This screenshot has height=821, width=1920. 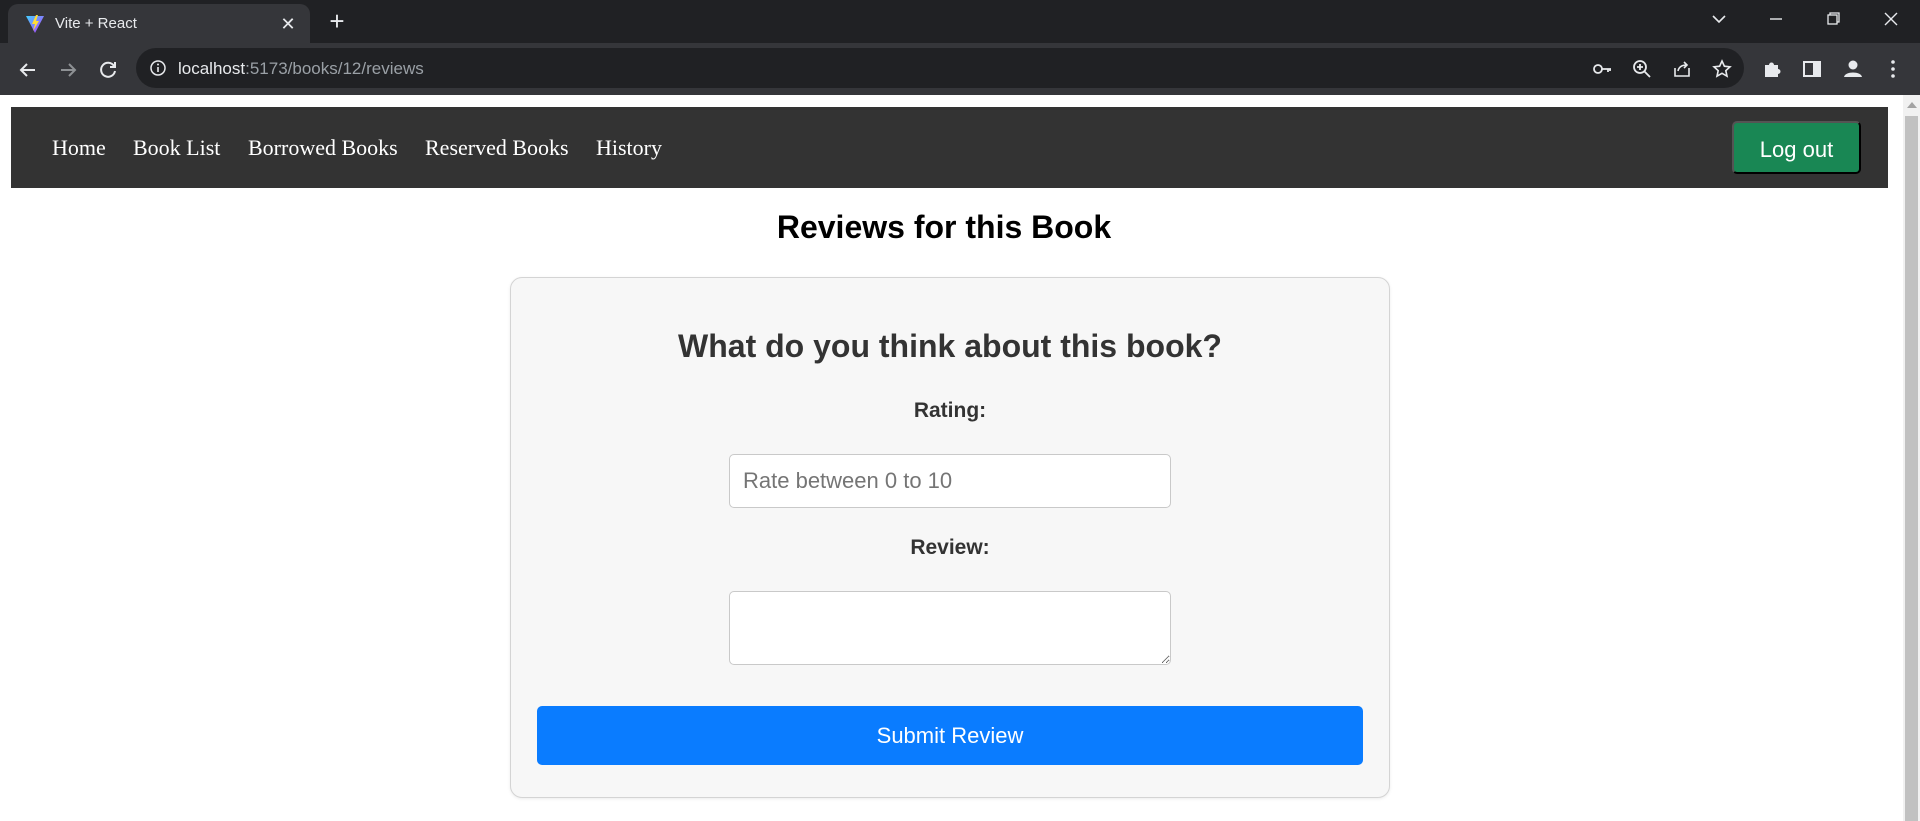 What do you see at coordinates (68, 70) in the screenshot?
I see `forward-arrow-icon` at bounding box center [68, 70].